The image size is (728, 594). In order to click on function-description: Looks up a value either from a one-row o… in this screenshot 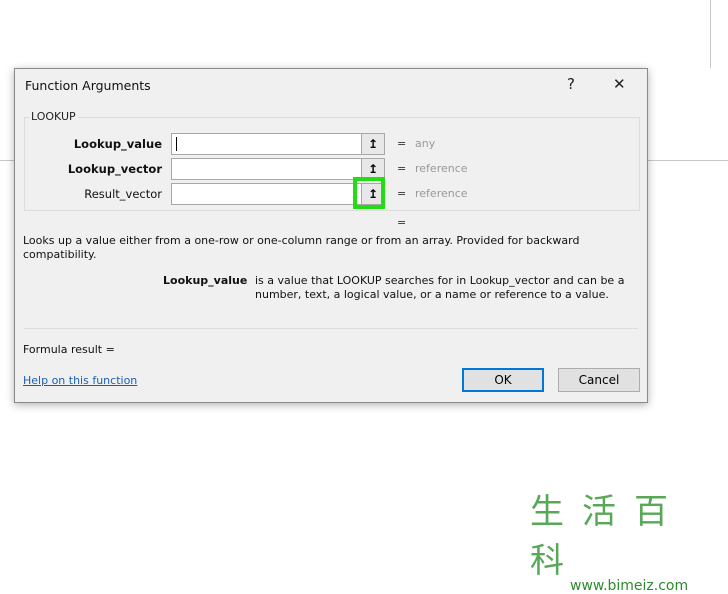, I will do `click(301, 247)`.